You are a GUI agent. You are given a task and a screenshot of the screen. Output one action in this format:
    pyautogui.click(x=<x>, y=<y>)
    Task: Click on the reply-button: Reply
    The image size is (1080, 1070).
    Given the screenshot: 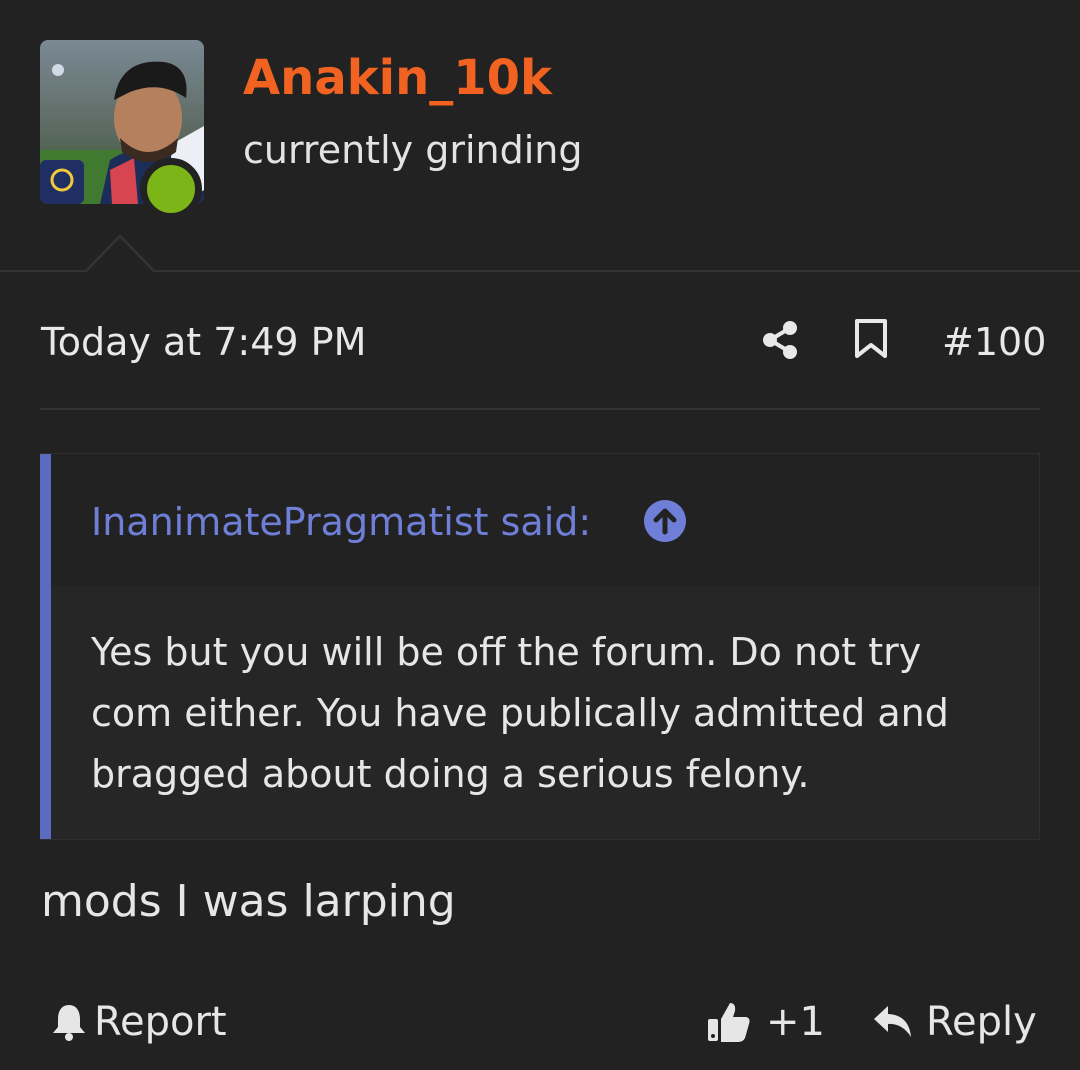 What is the action you would take?
    pyautogui.click(x=954, y=1022)
    